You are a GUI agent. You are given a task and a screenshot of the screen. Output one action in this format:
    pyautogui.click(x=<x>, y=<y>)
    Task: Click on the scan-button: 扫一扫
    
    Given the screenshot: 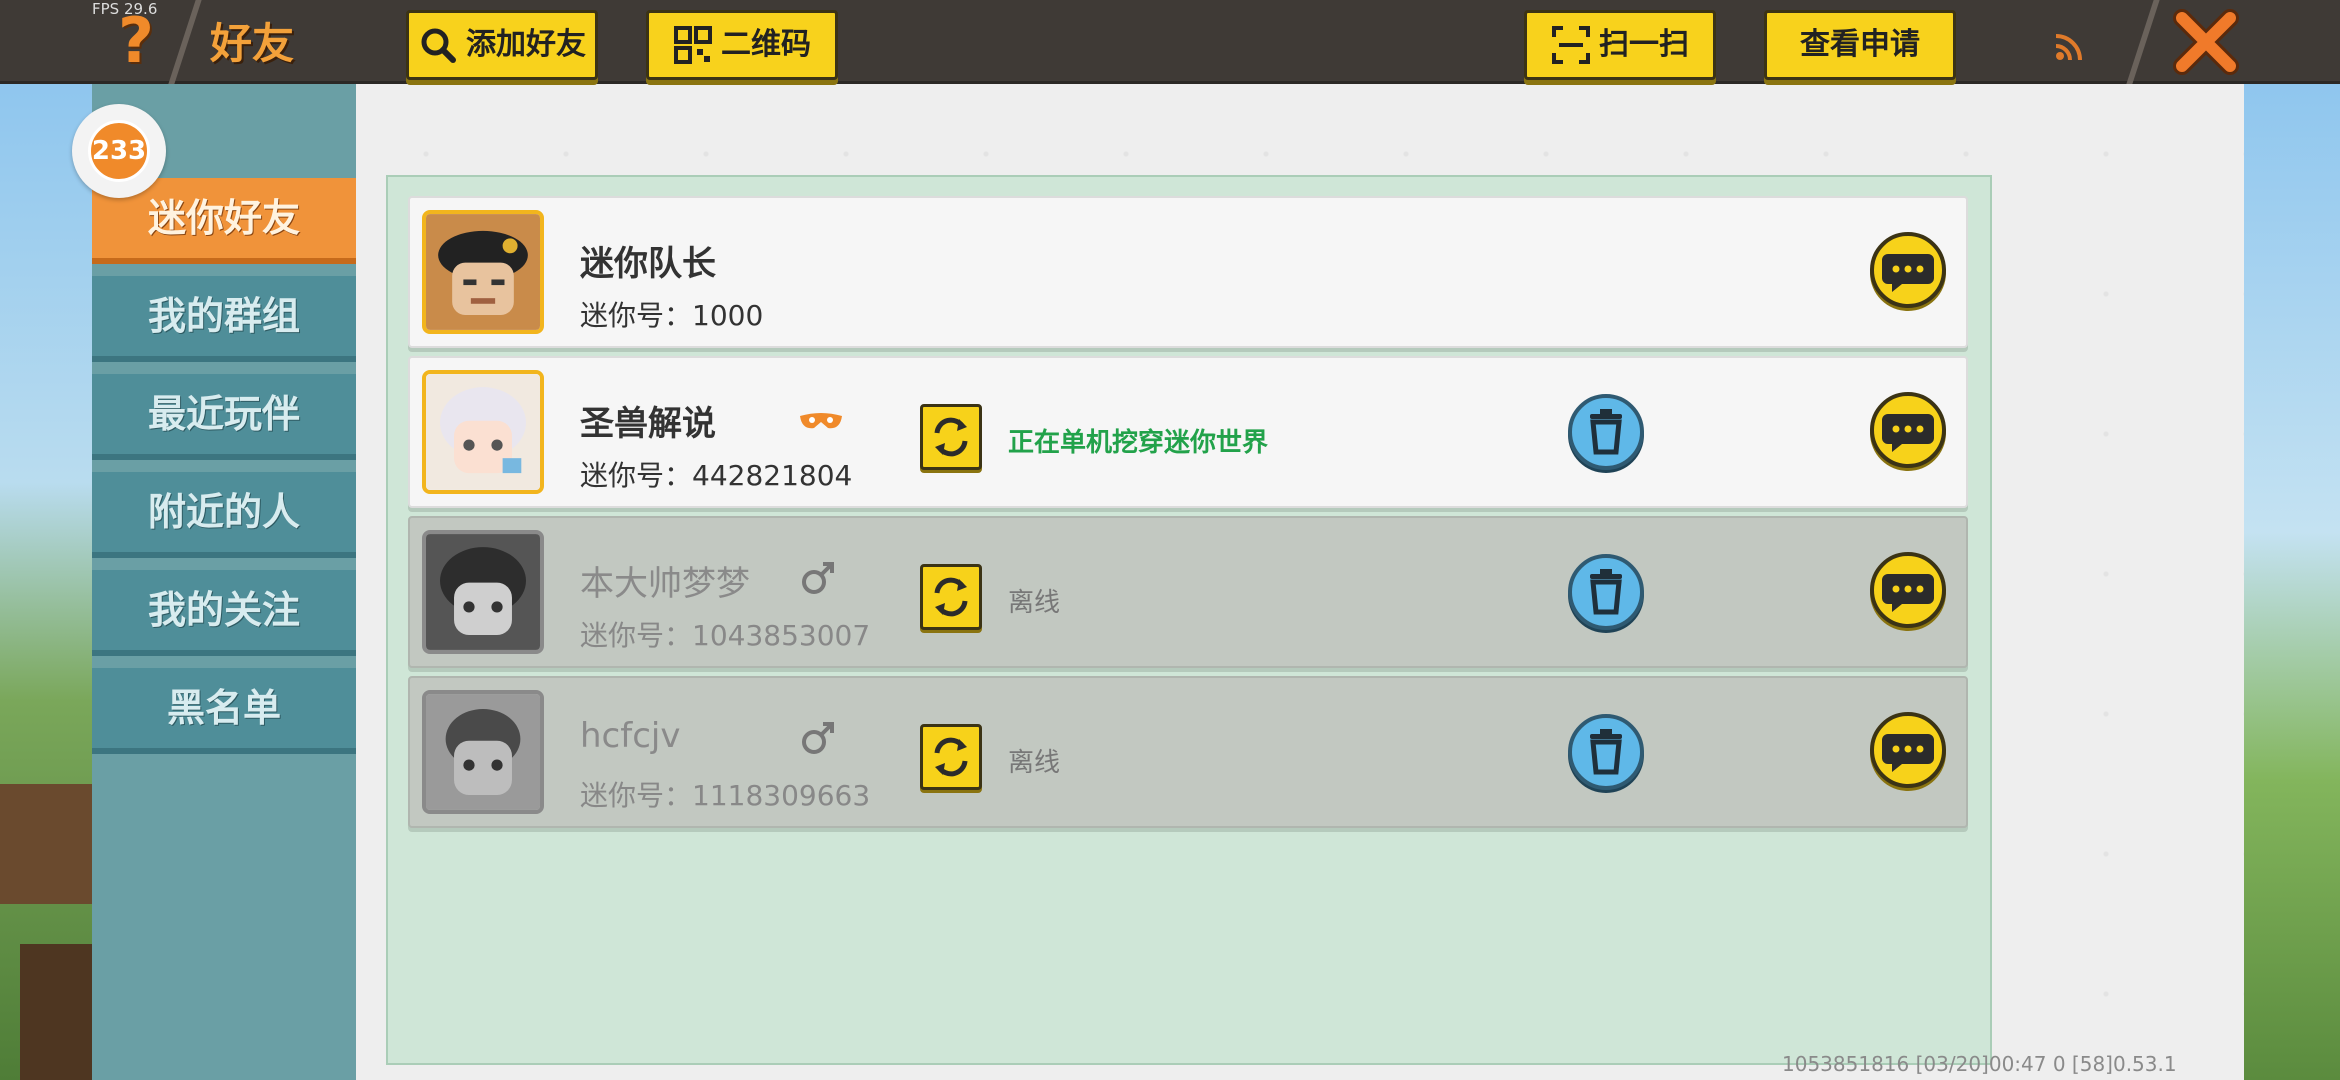 What is the action you would take?
    pyautogui.click(x=1620, y=45)
    